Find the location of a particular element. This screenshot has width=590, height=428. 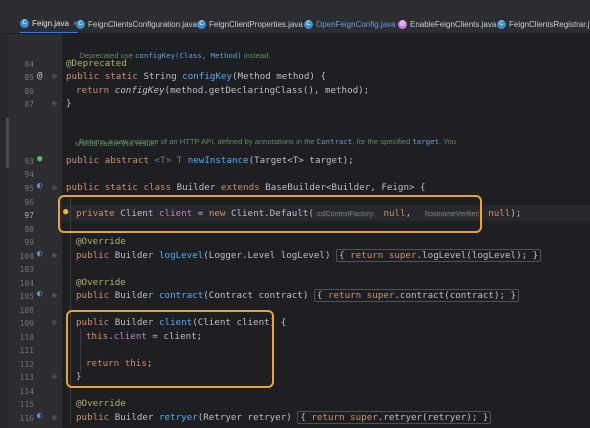

code-text: (Method method) { is located at coordinates (279, 76).